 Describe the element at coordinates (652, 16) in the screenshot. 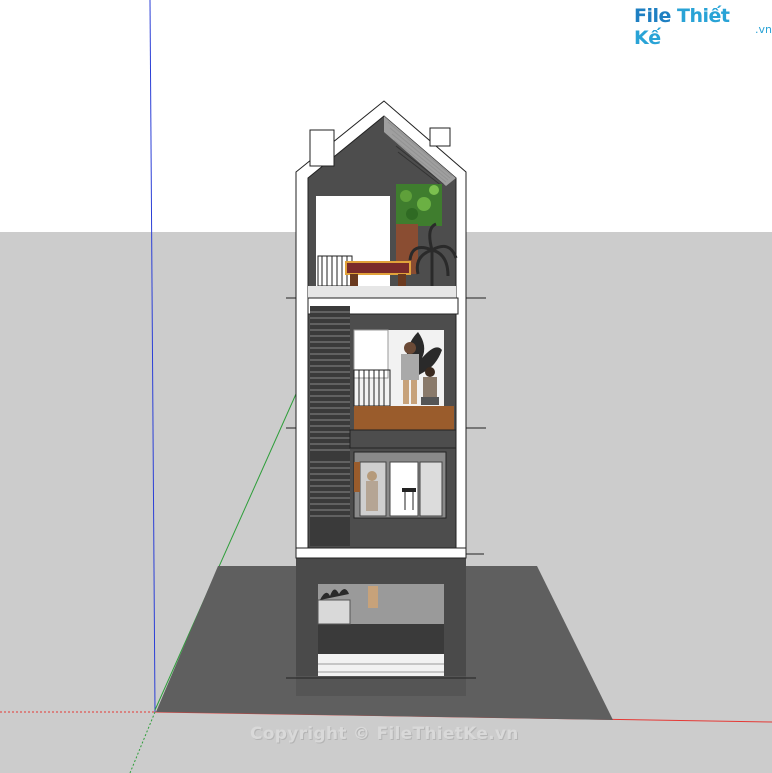

I see `logo-prefix: File` at that location.